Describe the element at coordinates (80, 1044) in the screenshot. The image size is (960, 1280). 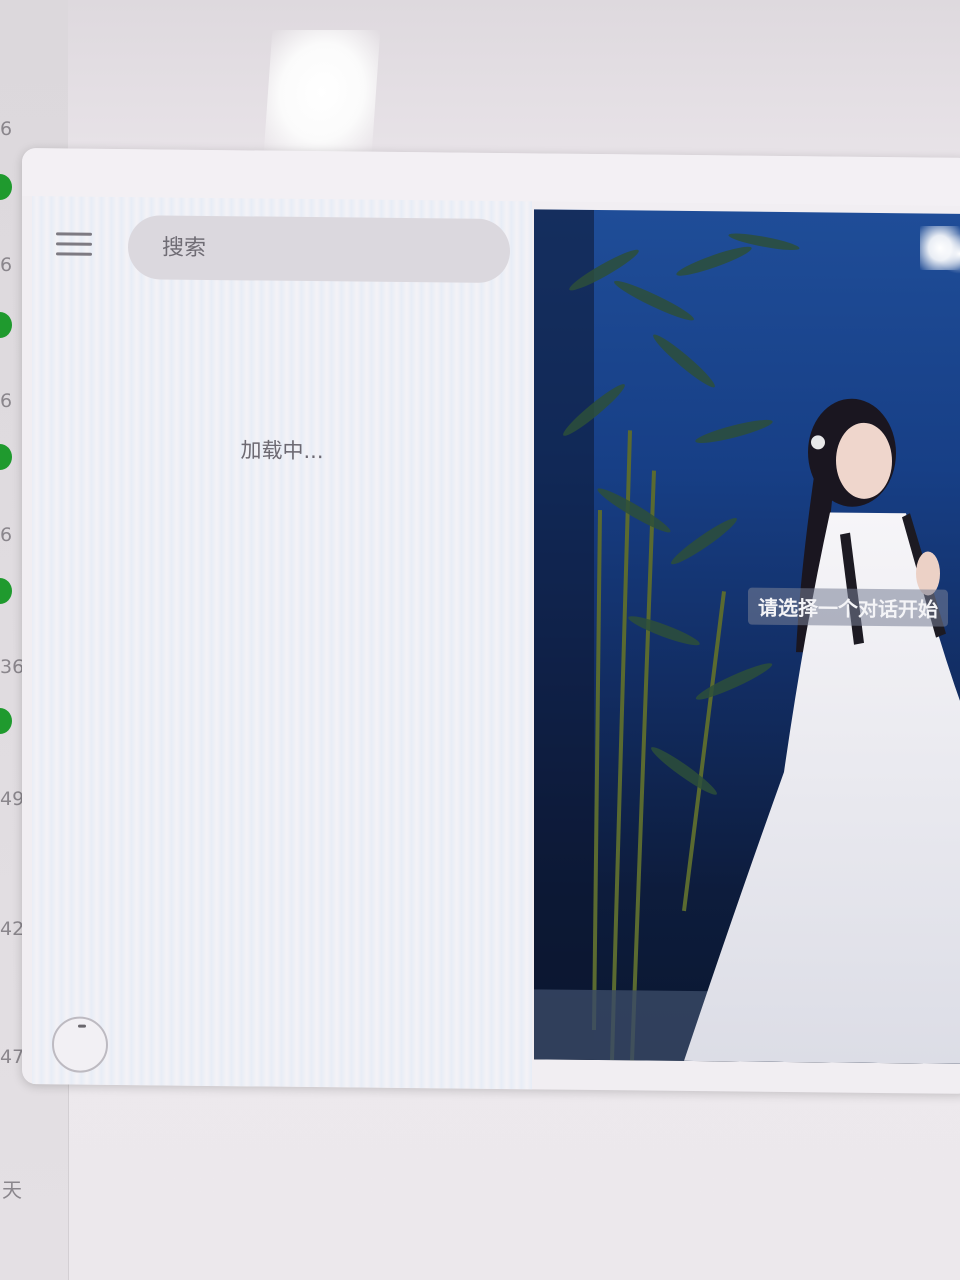
I see `avatar-icon` at that location.